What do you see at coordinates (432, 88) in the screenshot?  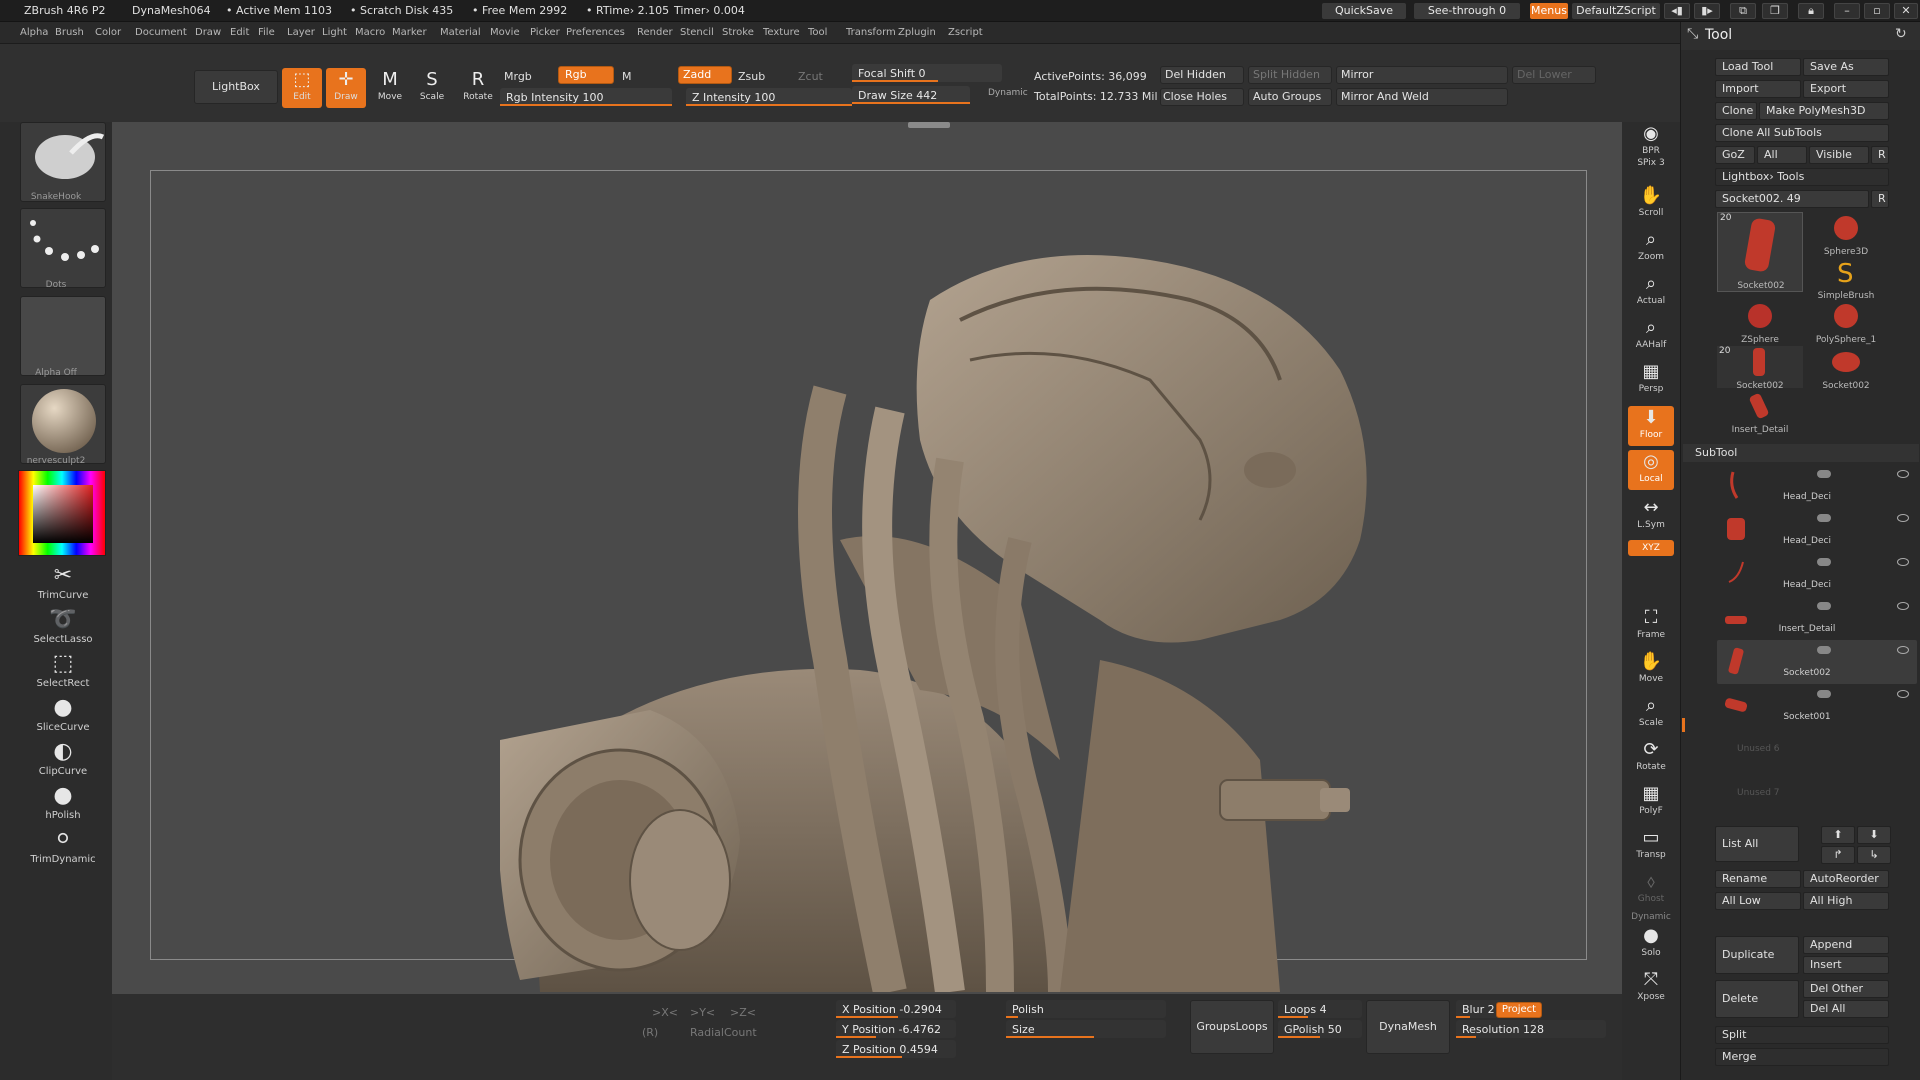 I see `scale-mode-button: S Scale` at bounding box center [432, 88].